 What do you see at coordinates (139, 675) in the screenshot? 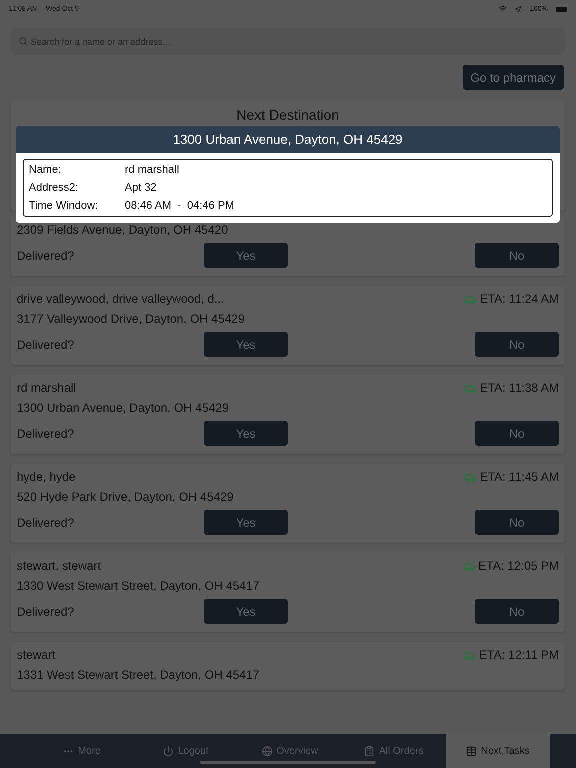
I see `address-text: 1331 West Stewart Street, Dayton, OH 45417` at bounding box center [139, 675].